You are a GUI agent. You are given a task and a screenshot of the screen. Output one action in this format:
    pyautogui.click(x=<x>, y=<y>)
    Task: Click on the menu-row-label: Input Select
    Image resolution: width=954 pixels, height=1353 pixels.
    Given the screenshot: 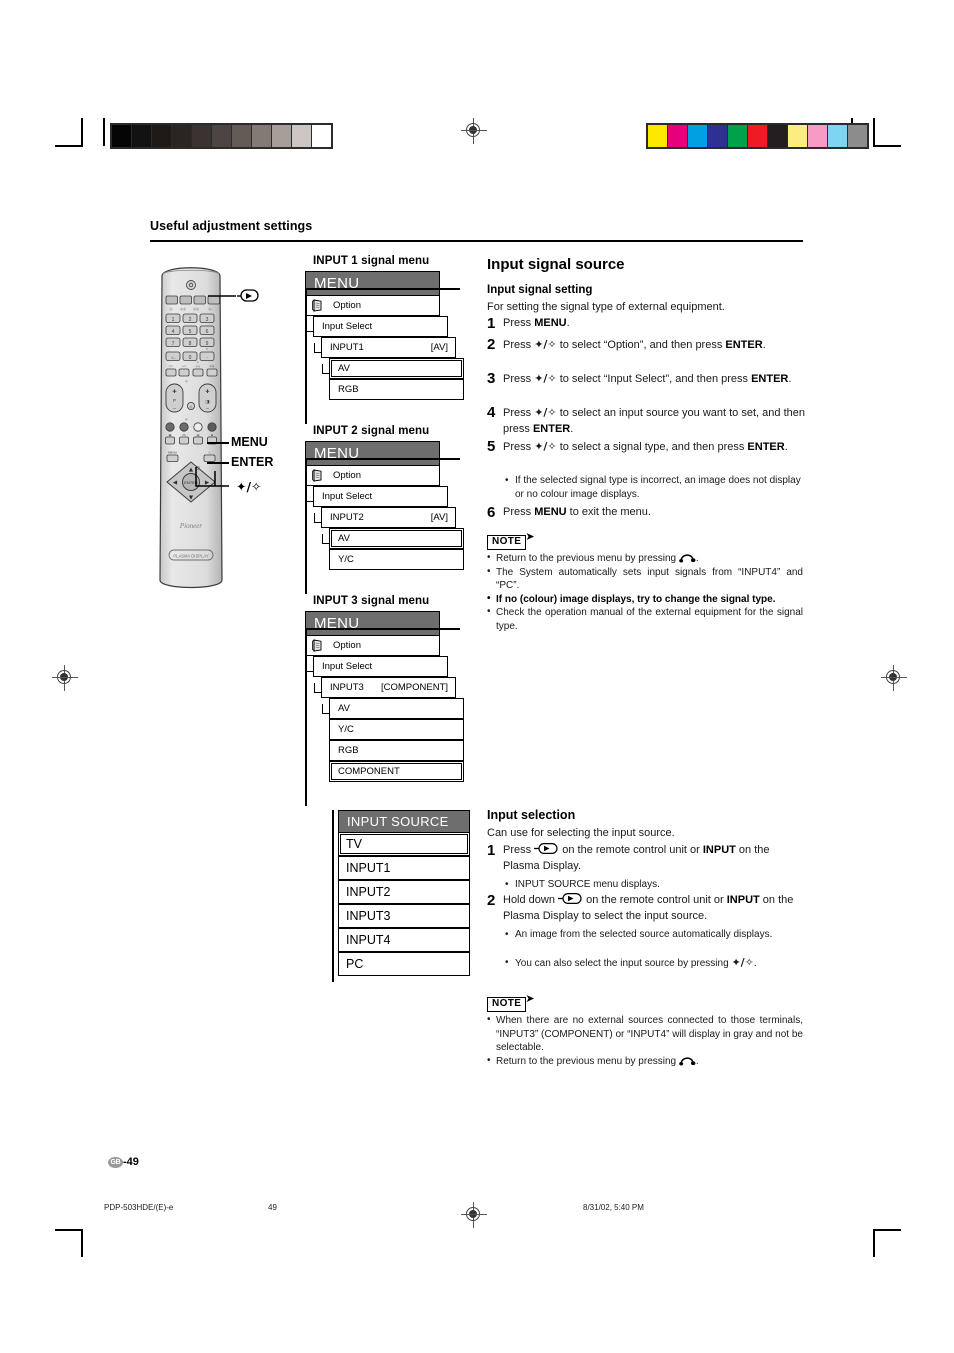 What is the action you would take?
    pyautogui.click(x=347, y=666)
    